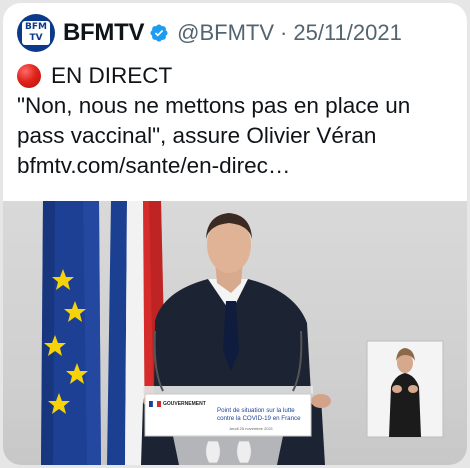 Image resolution: width=470 pixels, height=468 pixels. I want to click on podium-brand: GOUVERNEMENT, so click(184, 404).